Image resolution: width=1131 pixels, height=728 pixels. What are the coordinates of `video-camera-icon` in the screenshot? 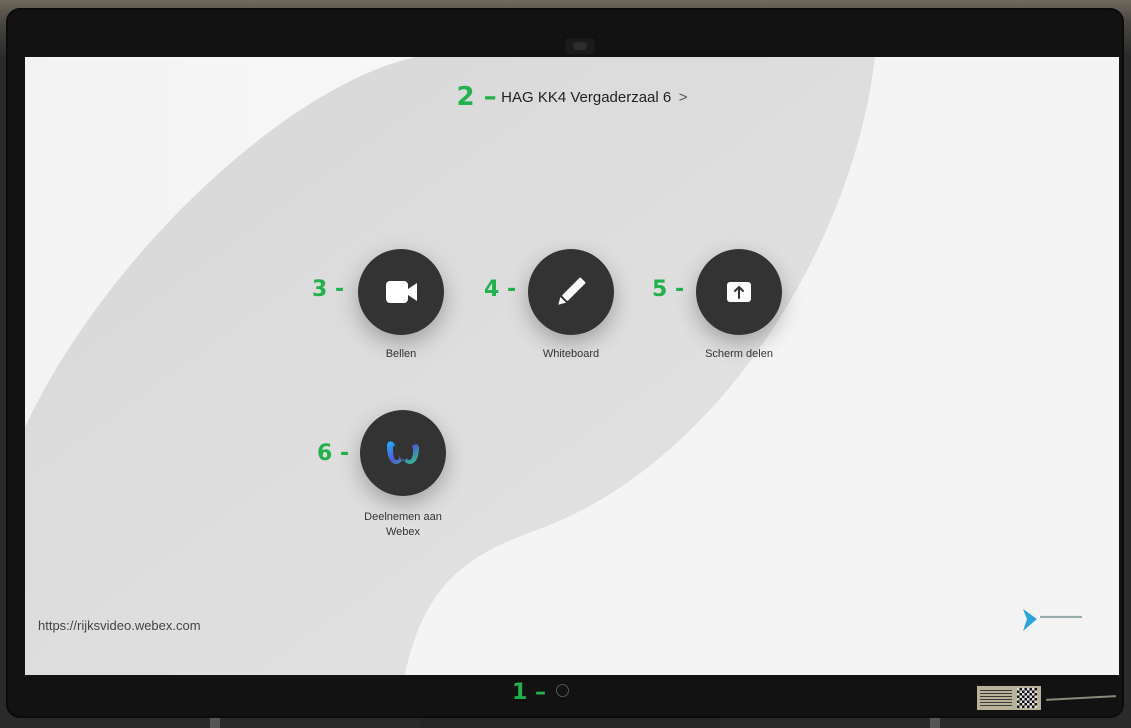 It's located at (401, 292).